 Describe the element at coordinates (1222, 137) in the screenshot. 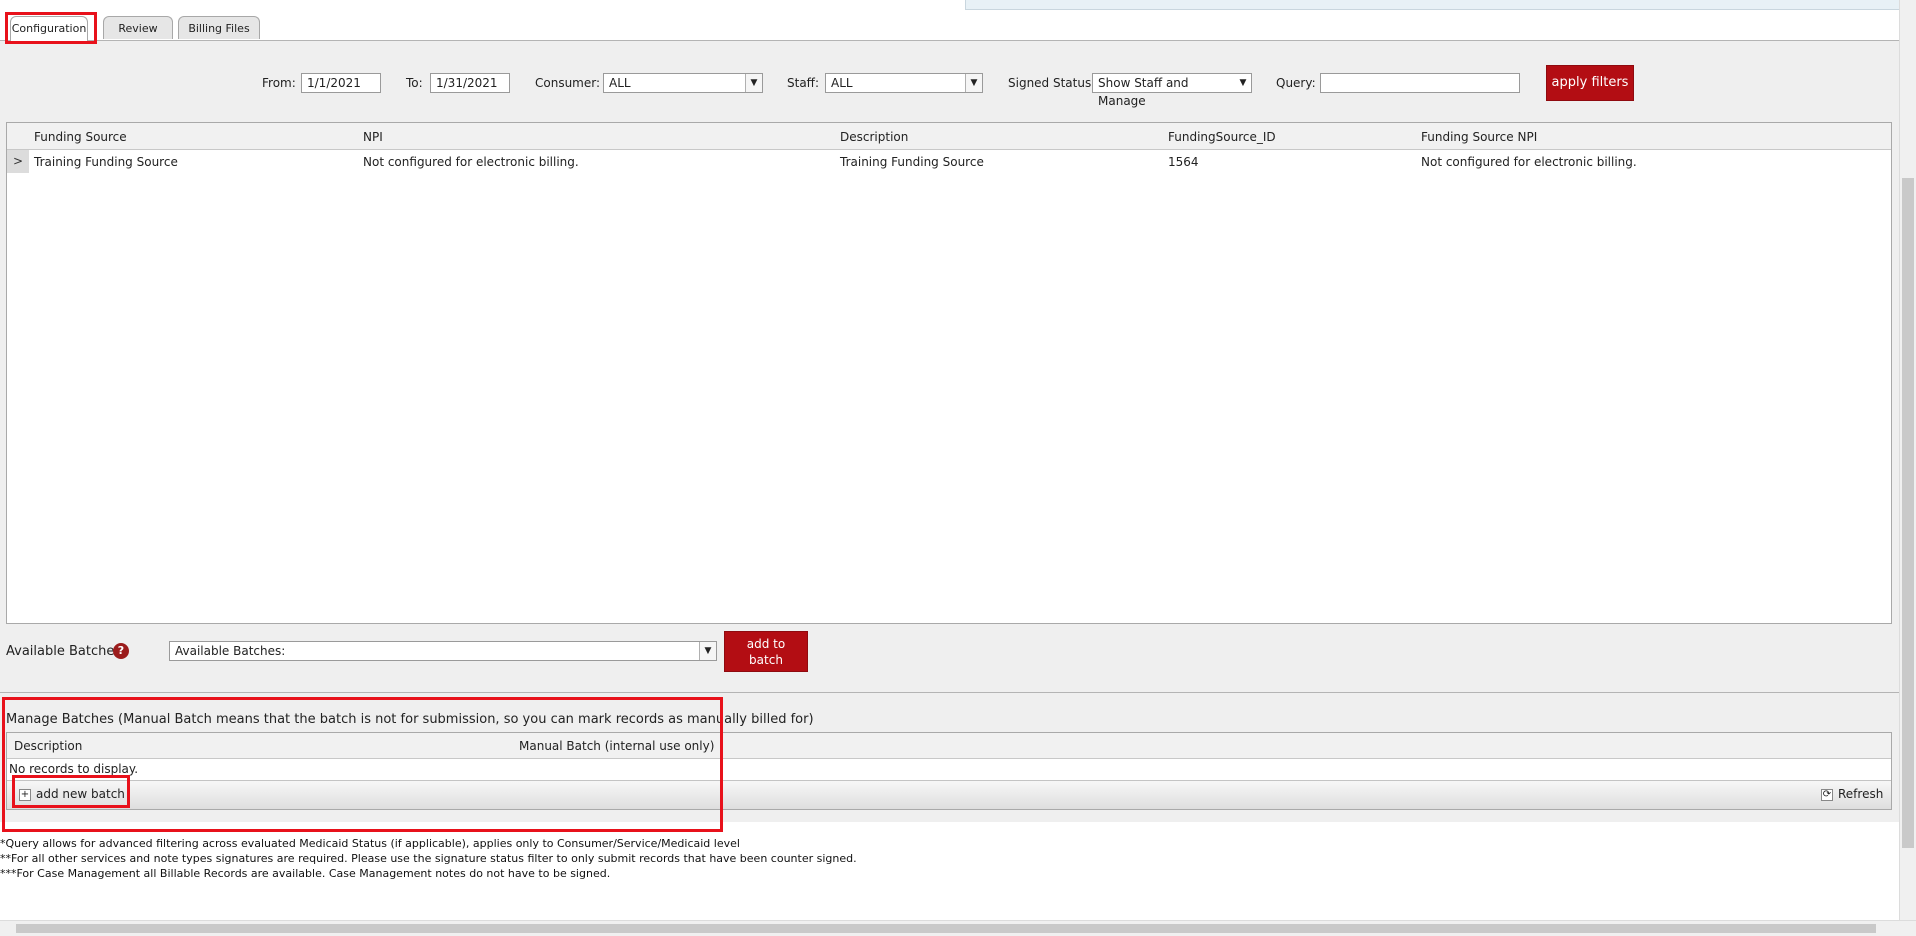

I see `header-funding-source-id: FundingSource_ID` at that location.